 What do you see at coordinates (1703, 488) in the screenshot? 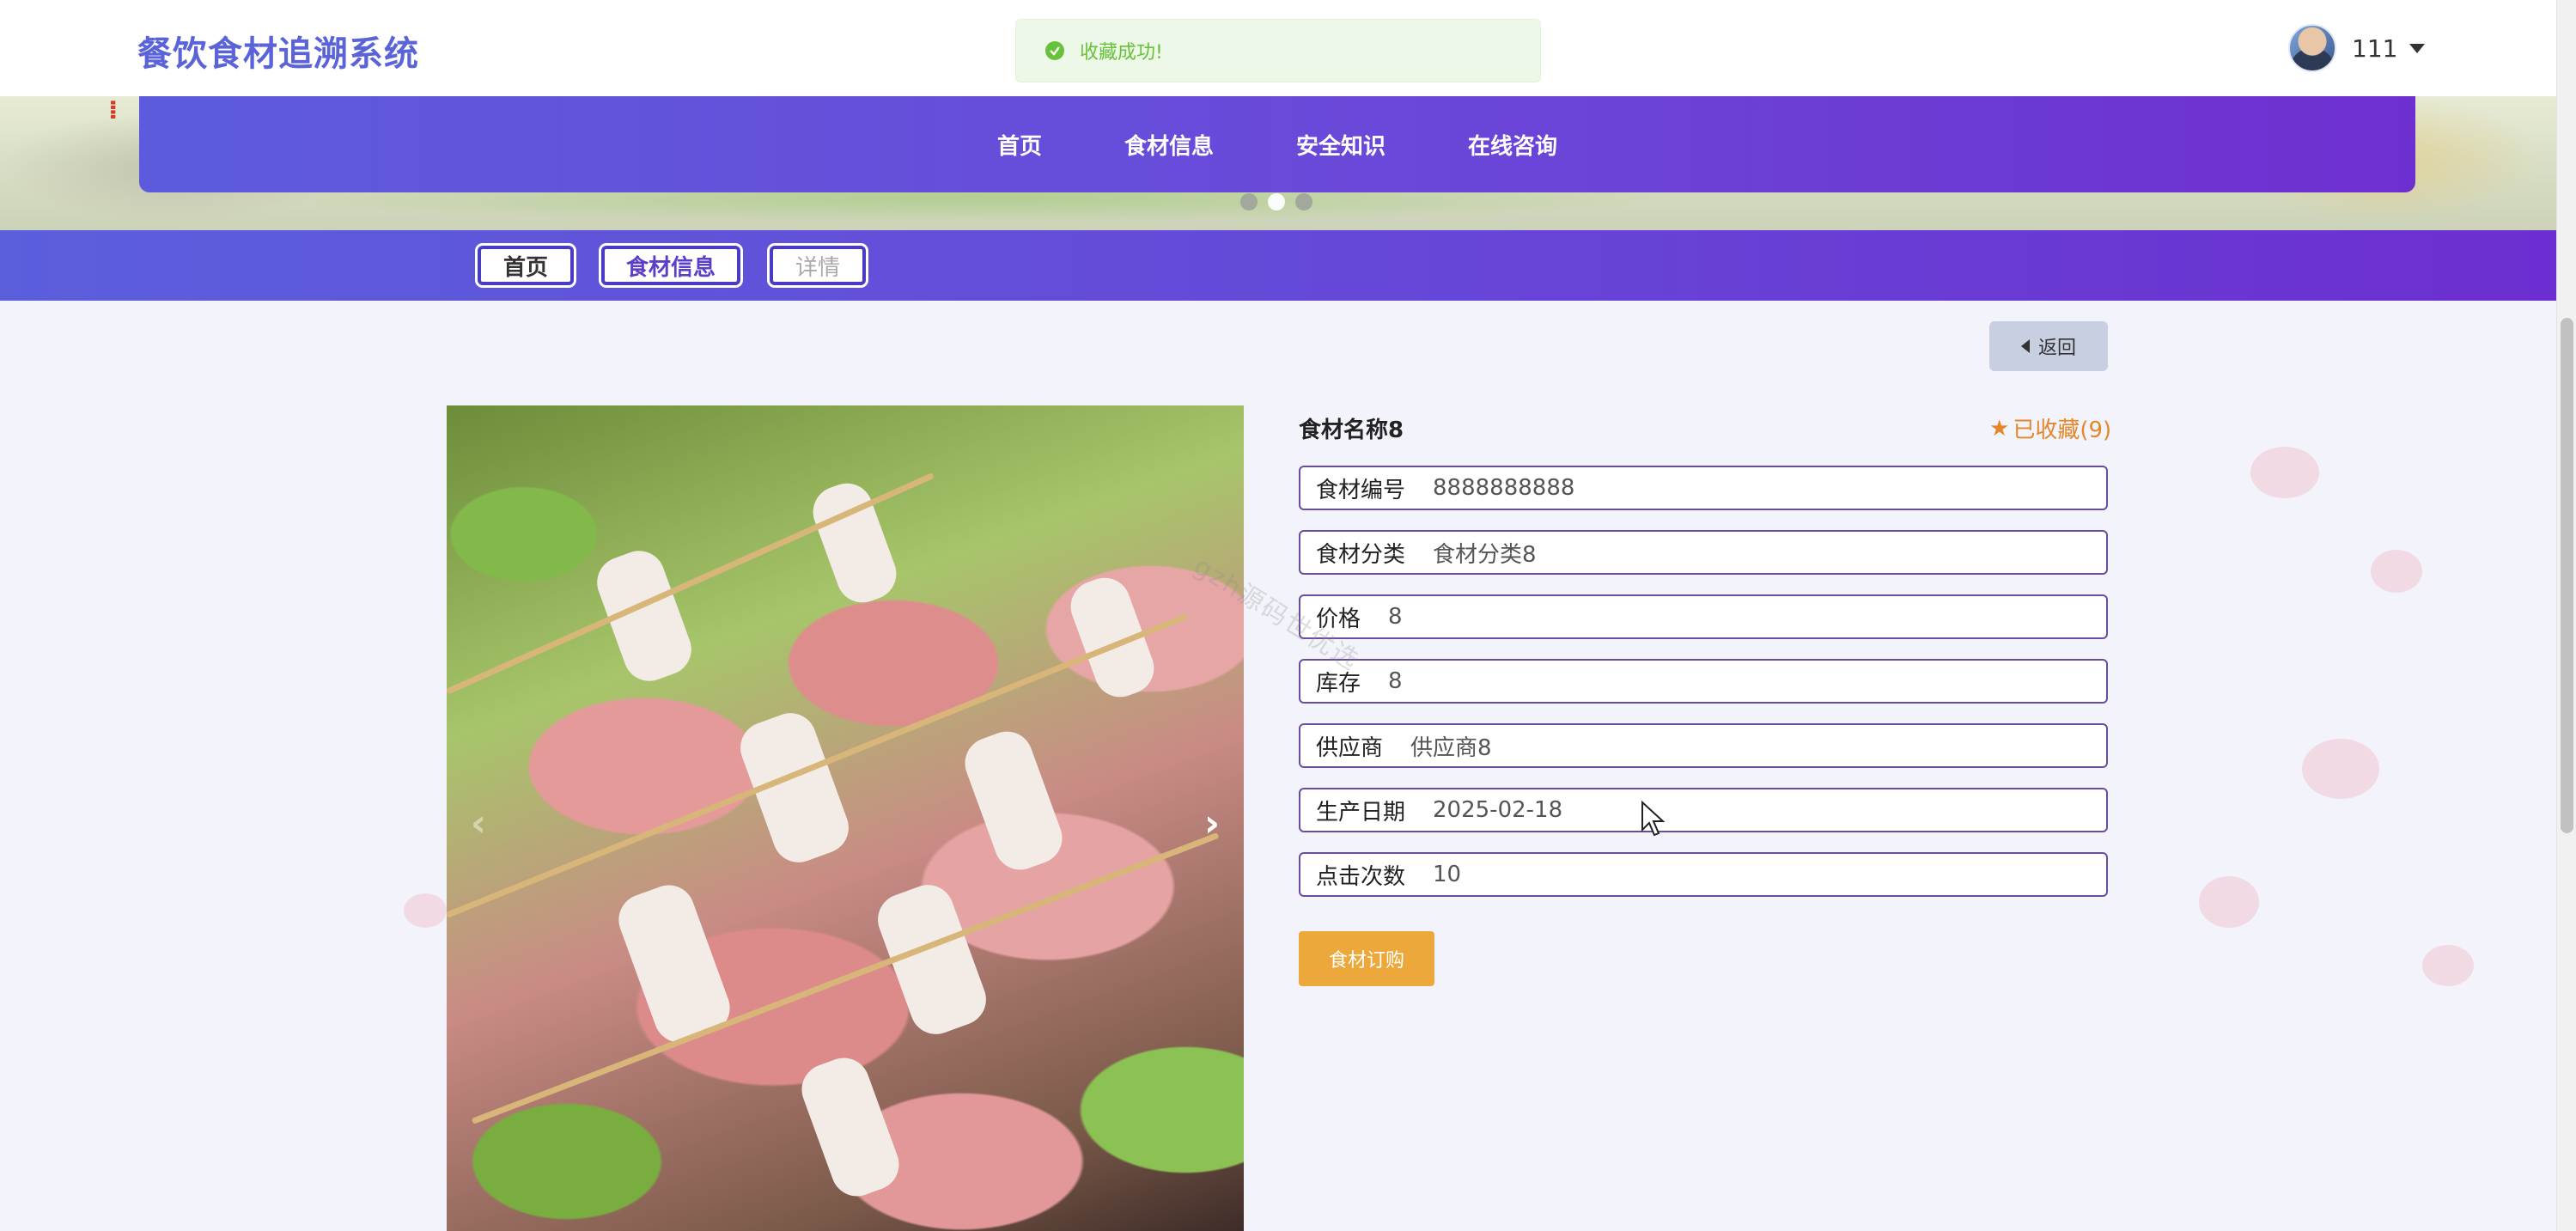
I see `field-code: 食材编号 8888888888` at bounding box center [1703, 488].